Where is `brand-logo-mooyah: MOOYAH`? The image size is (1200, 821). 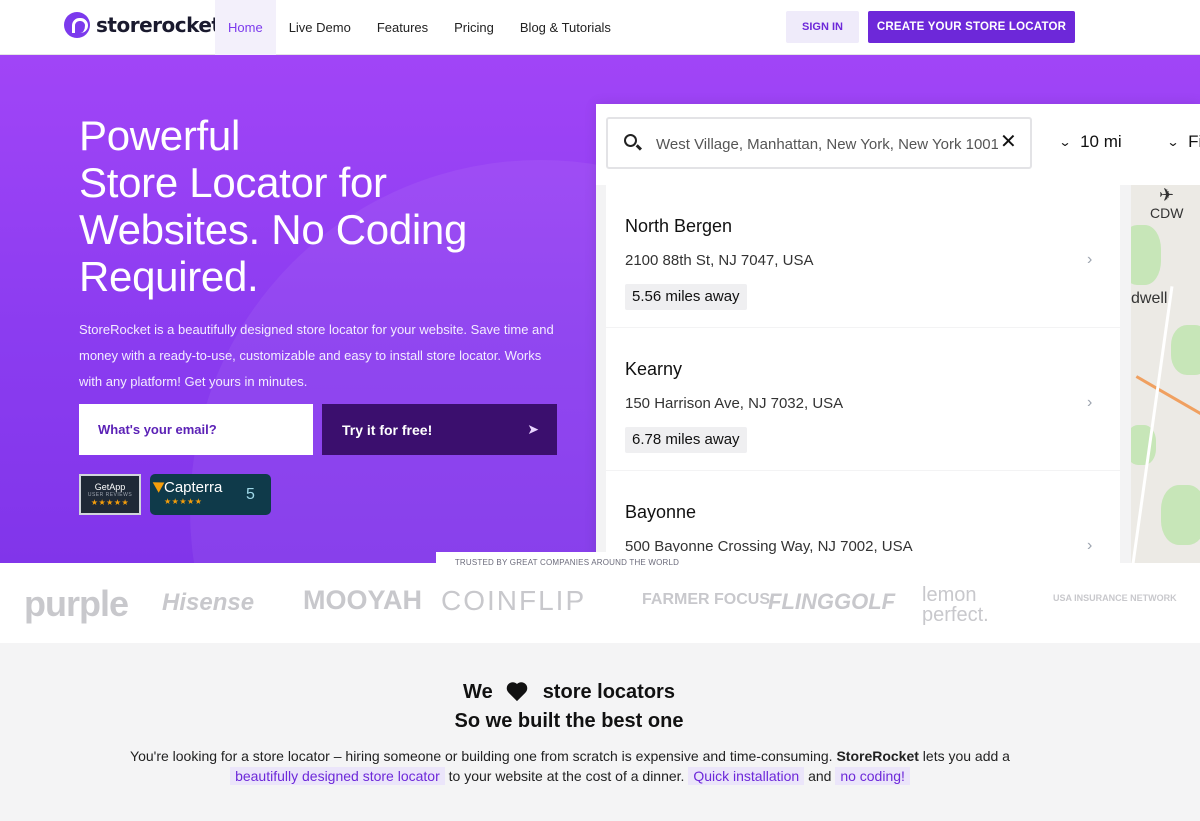 brand-logo-mooyah: MOOYAH is located at coordinates (363, 600).